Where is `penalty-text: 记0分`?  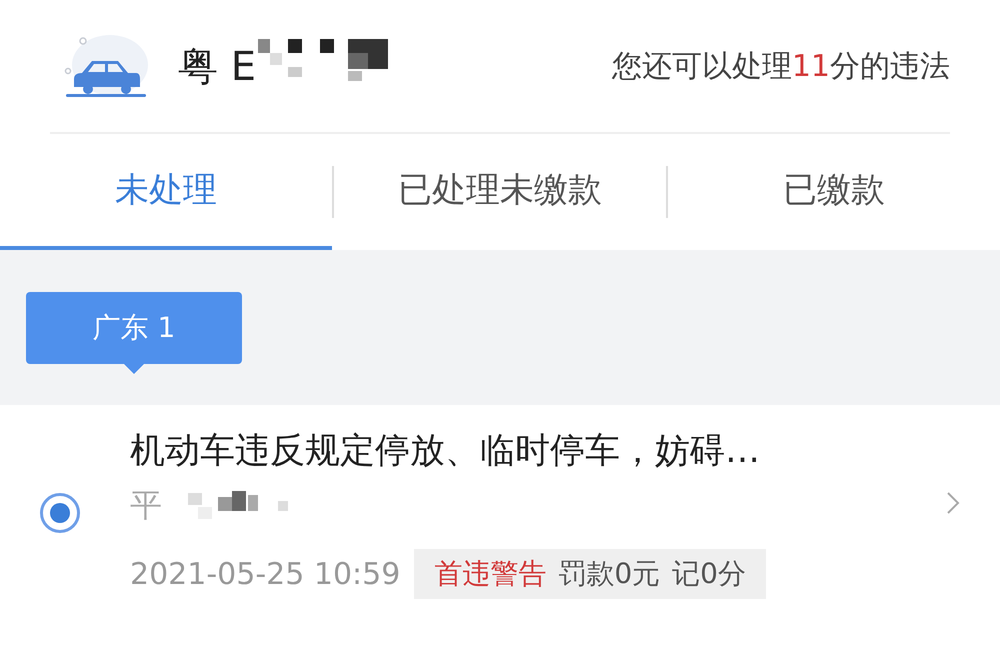 penalty-text: 记0分 is located at coordinates (709, 574).